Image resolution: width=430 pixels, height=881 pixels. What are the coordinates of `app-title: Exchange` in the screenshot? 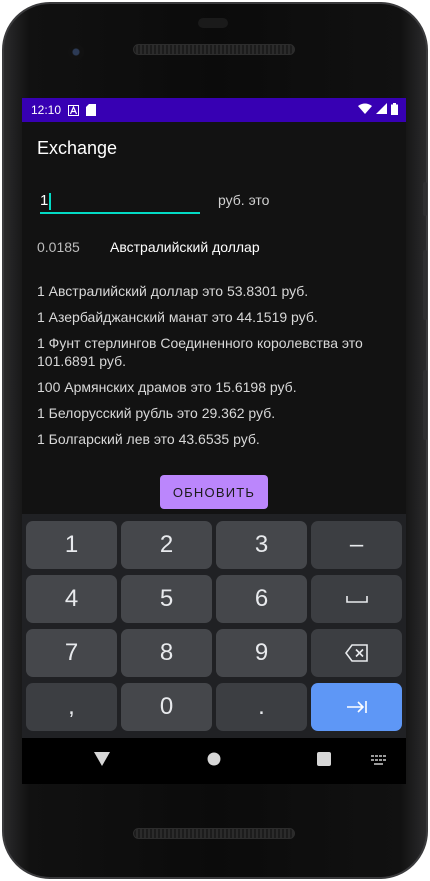 It's located at (77, 148).